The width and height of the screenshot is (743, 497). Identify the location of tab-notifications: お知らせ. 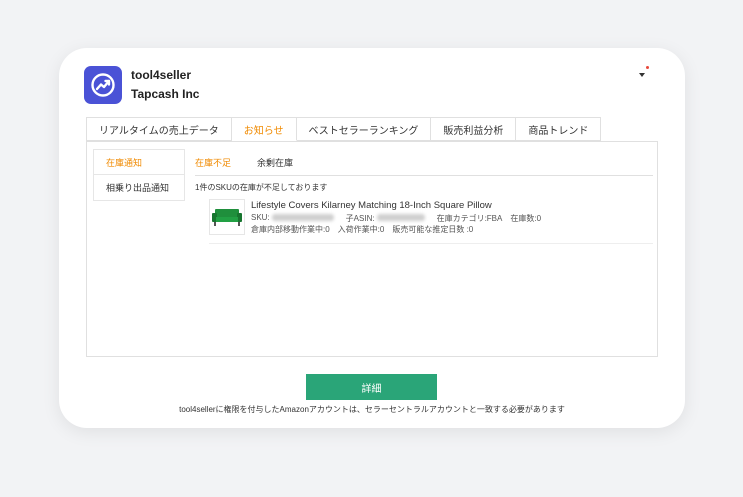
(264, 129).